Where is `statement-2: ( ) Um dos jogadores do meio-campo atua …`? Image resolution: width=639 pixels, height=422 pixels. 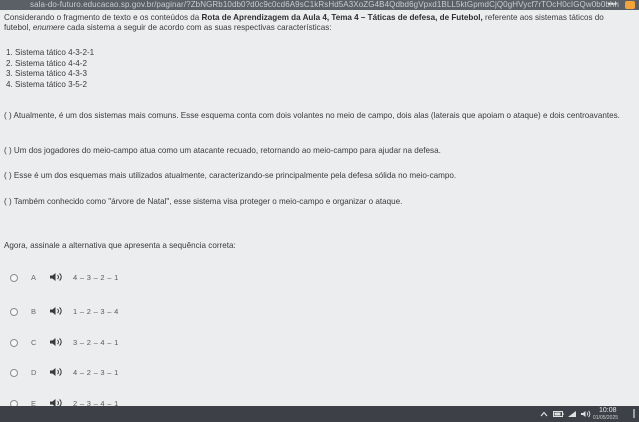 statement-2: ( ) Um dos jogadores do meio-campo atua … is located at coordinates (222, 150).